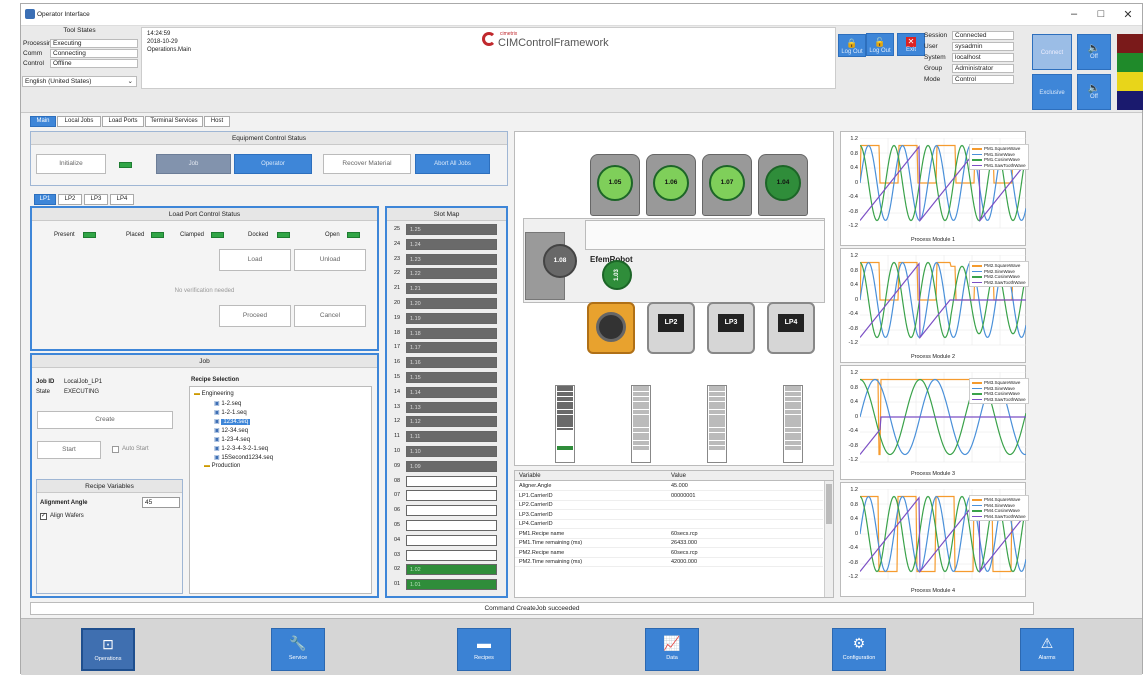  What do you see at coordinates (330, 316) in the screenshot?
I see `cancel-button: Cancel` at bounding box center [330, 316].